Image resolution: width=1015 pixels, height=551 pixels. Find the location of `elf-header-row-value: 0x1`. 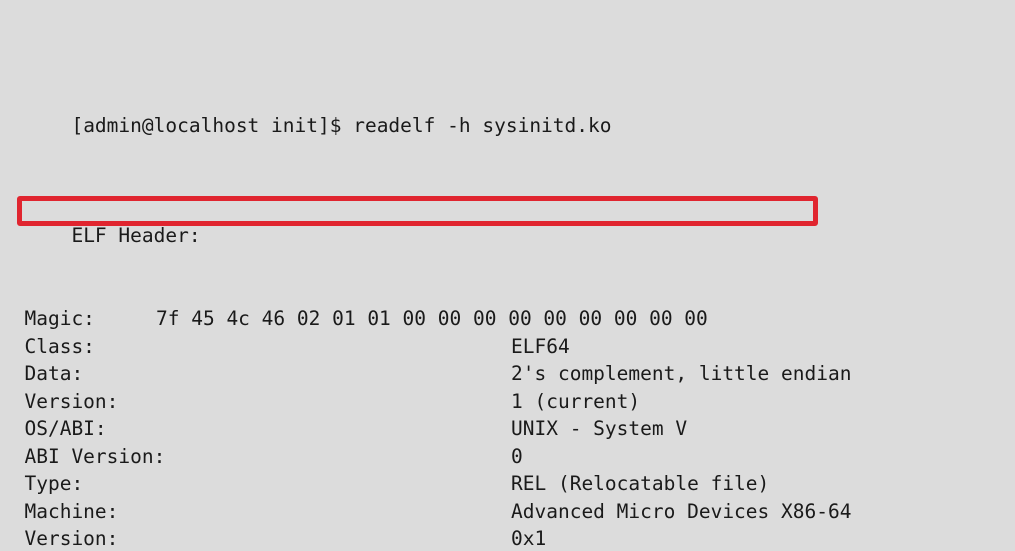

elf-header-row-value: 0x1 is located at coordinates (529, 539).